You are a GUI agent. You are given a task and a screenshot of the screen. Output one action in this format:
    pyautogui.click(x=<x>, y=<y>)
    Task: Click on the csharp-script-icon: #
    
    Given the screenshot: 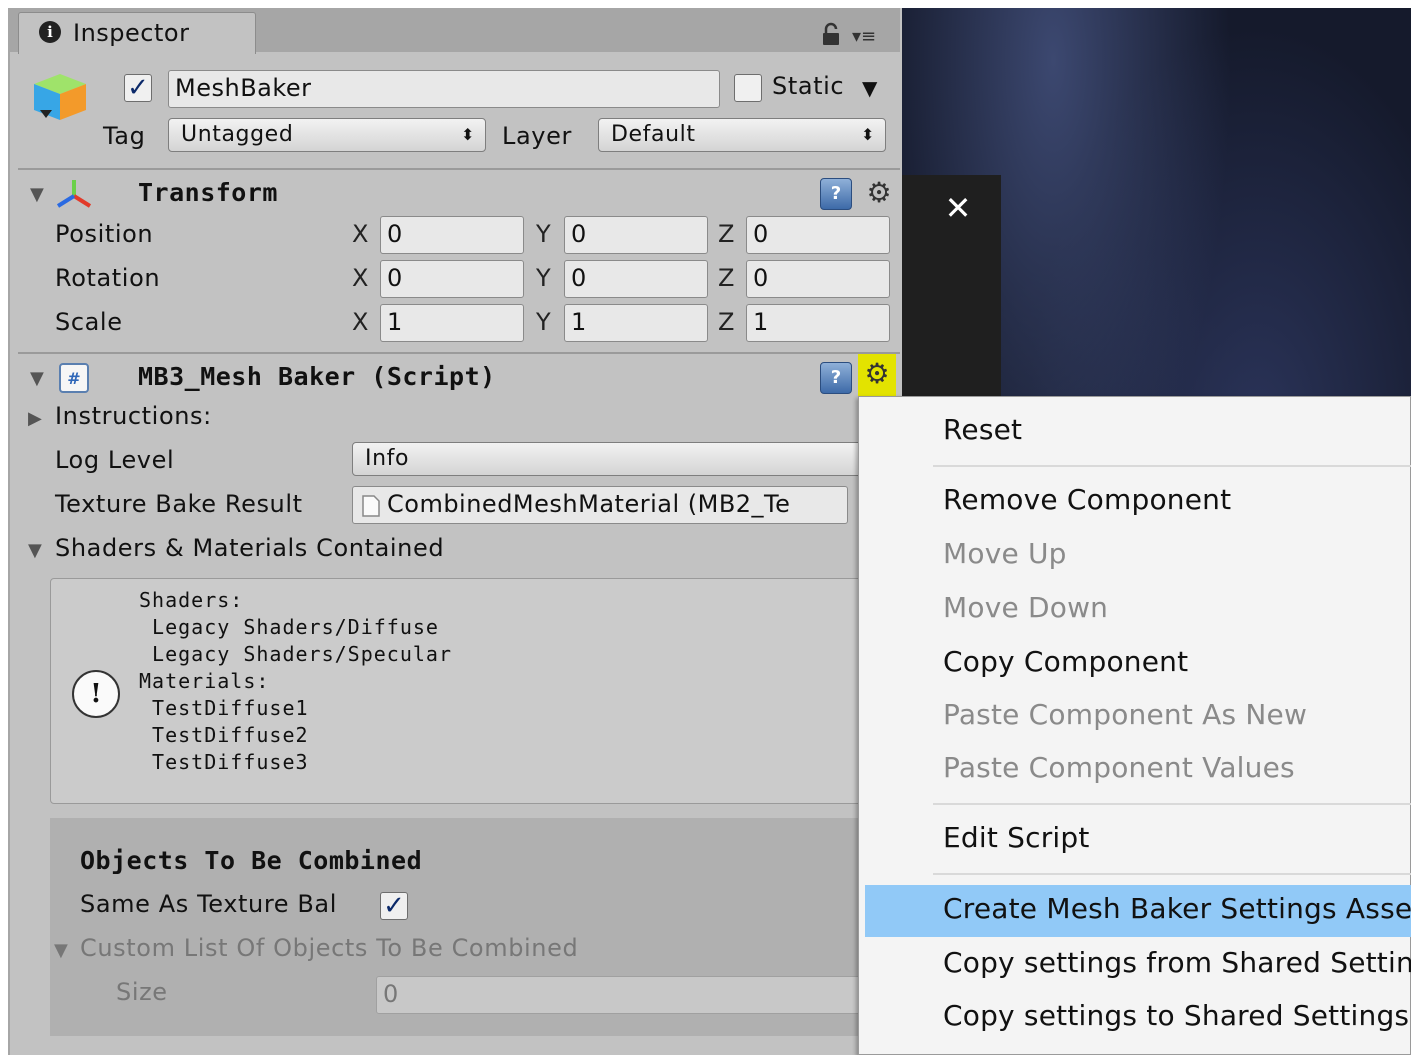 What is the action you would take?
    pyautogui.click(x=74, y=378)
    